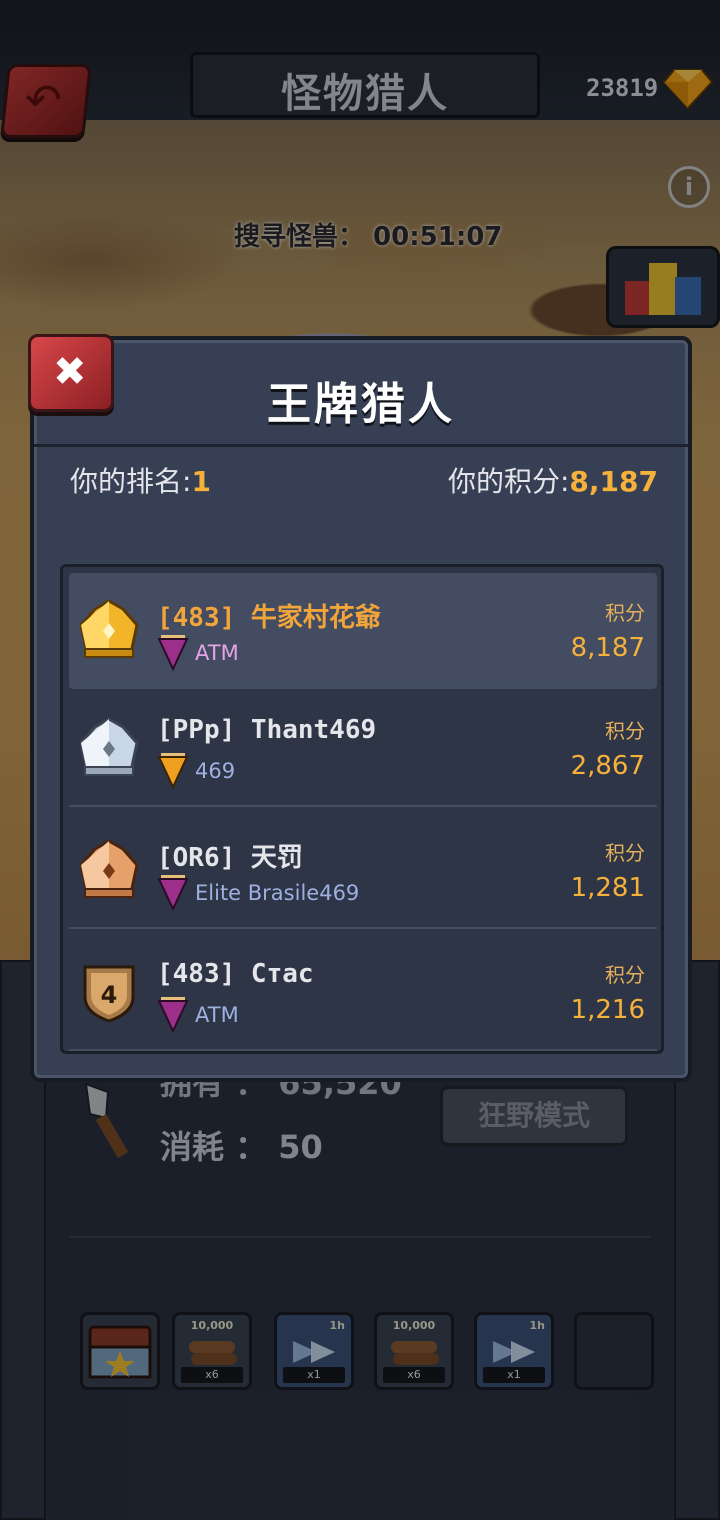 This screenshot has height=1520, width=720. I want to click on silver-crown-icon, so click(109, 746).